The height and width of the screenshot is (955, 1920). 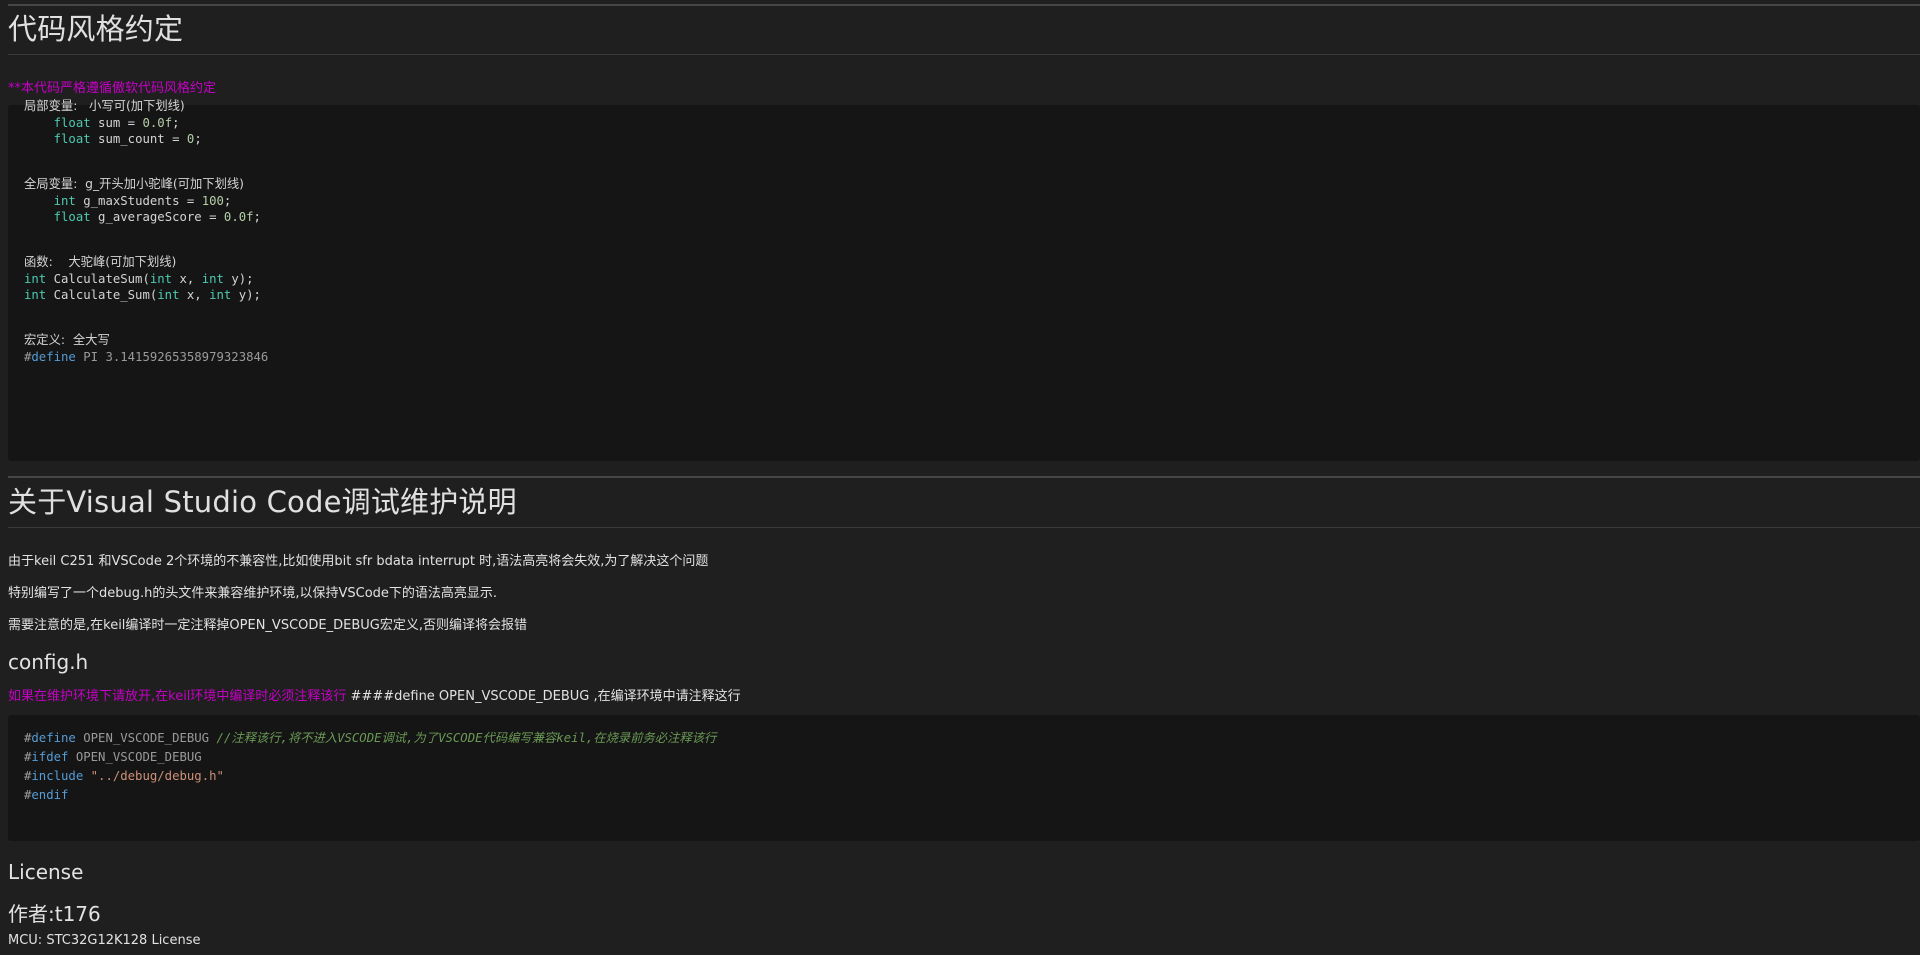 What do you see at coordinates (104, 940) in the screenshot?
I see `mcu-license-text: MCU: STC32G12K128 License` at bounding box center [104, 940].